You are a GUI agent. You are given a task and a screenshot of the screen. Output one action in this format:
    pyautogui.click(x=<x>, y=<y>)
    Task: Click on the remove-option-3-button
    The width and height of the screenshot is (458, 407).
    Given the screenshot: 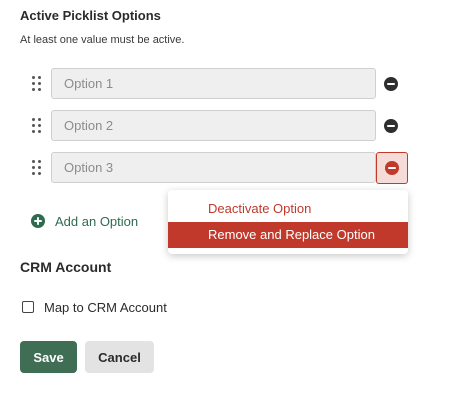 What is the action you would take?
    pyautogui.click(x=392, y=168)
    